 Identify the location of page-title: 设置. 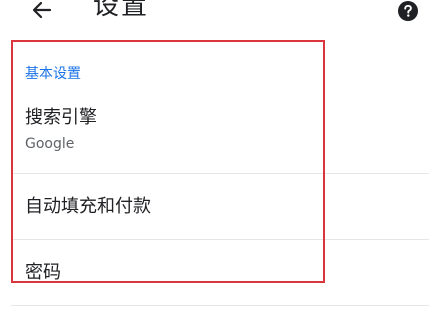
(121, 10).